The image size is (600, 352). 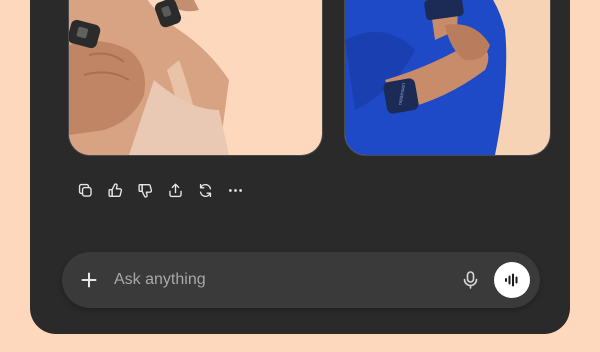 I want to click on thumbs-up-icon, so click(x=114, y=189).